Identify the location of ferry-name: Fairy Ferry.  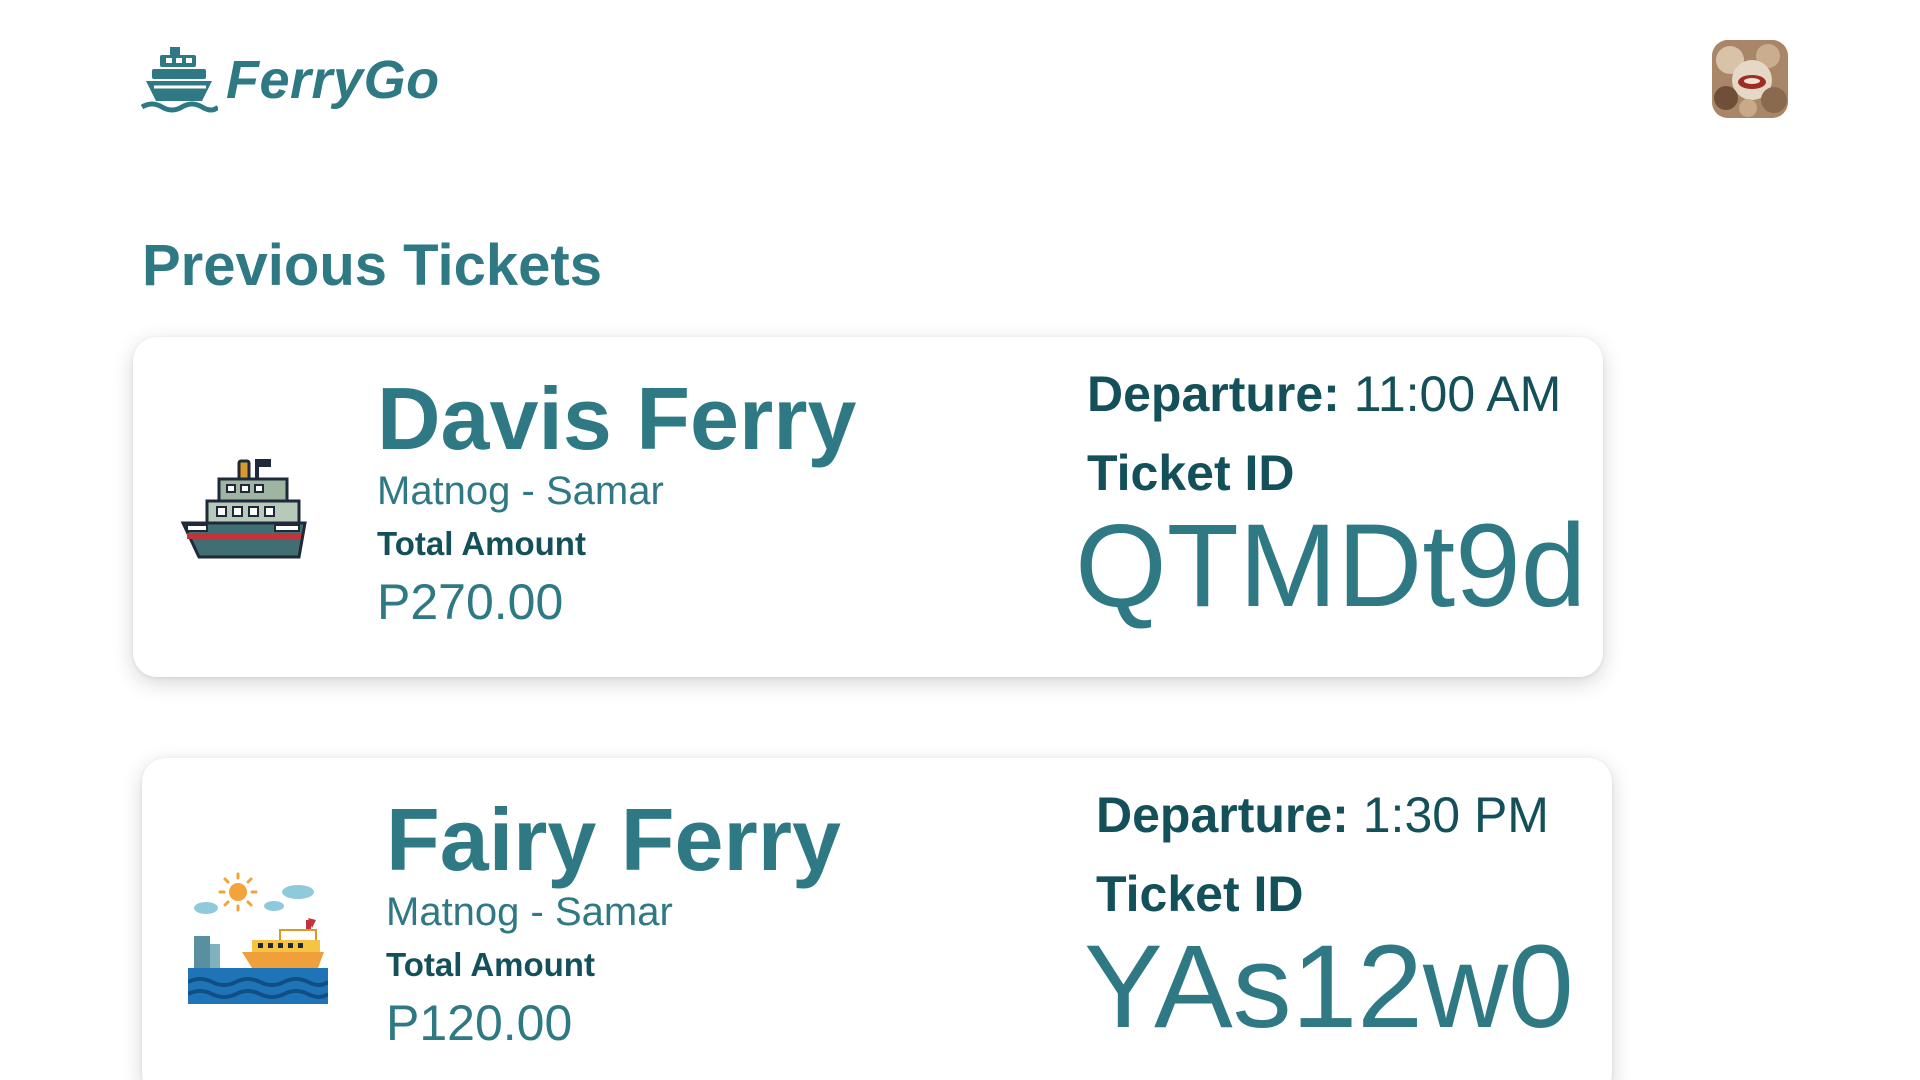
(613, 839).